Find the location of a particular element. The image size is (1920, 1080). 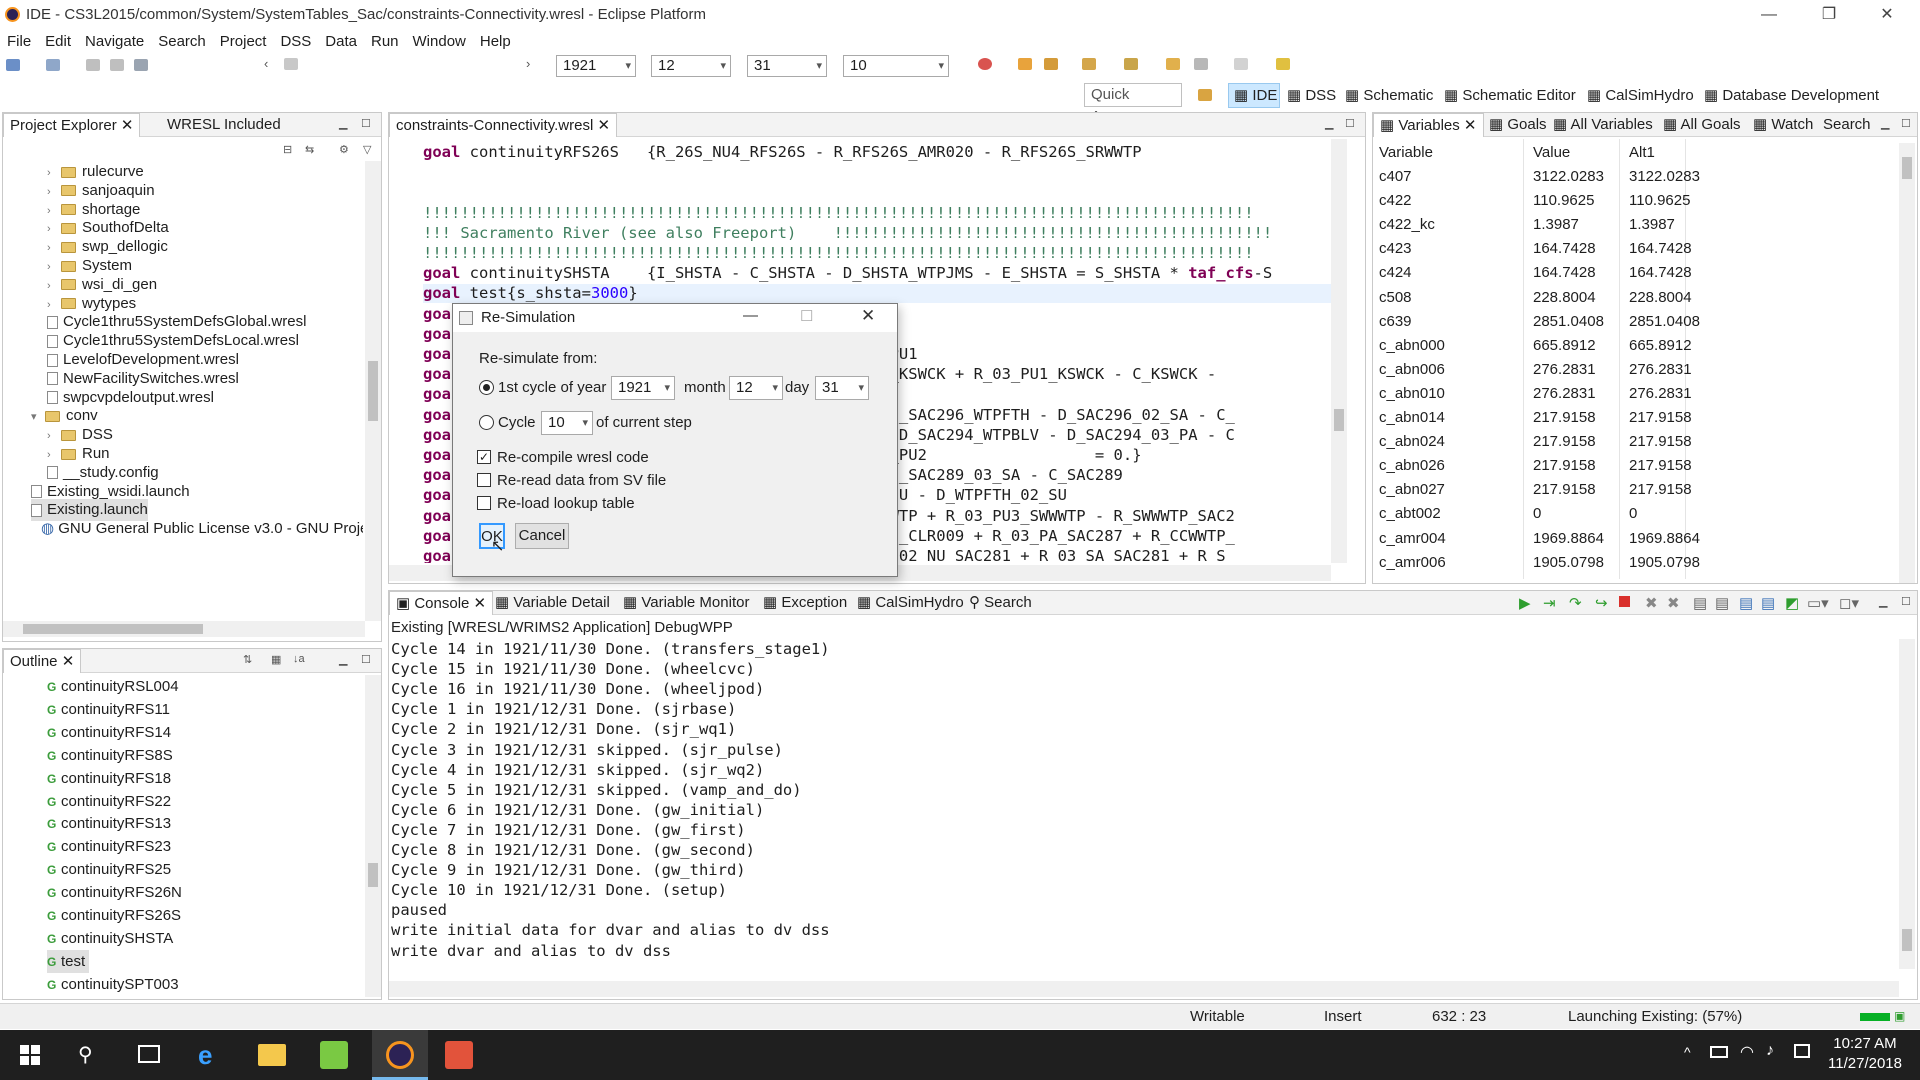

pin-icon is located at coordinates (1283, 64).